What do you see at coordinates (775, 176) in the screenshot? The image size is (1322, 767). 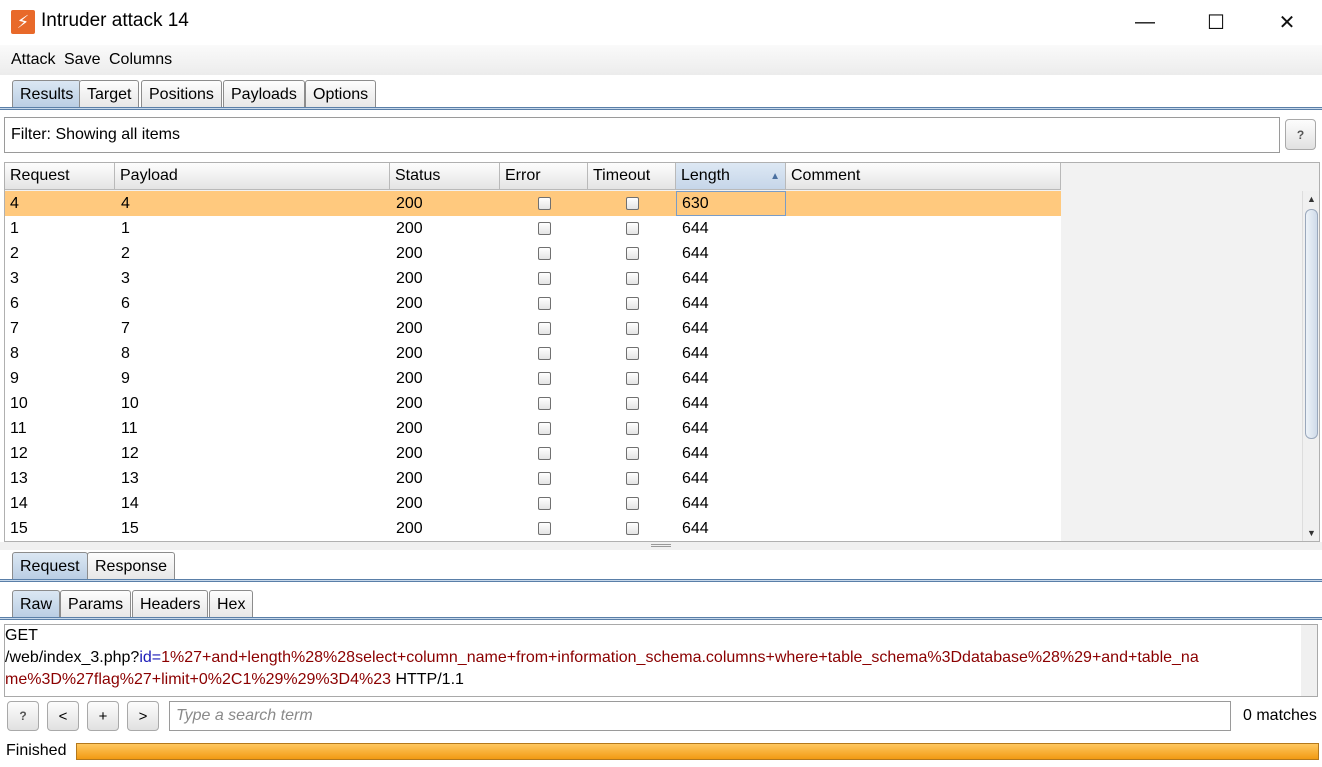 I see `sort-ascending-icon: ▲` at bounding box center [775, 176].